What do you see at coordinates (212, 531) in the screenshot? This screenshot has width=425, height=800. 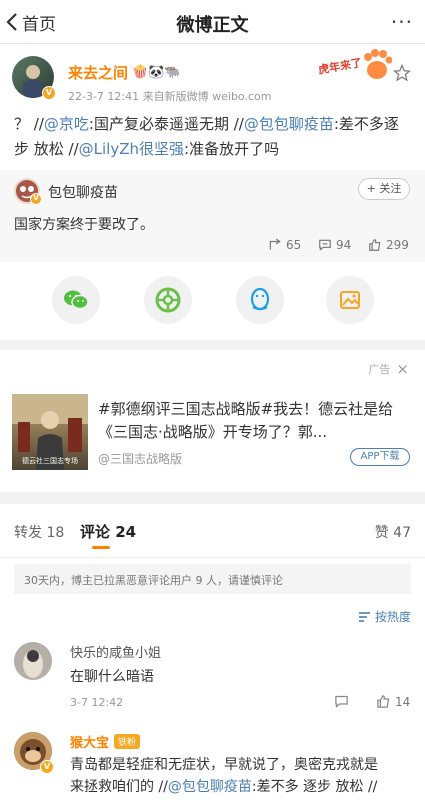 I see `interaction-tabs: 转发 18 评论 24 赞 47` at bounding box center [212, 531].